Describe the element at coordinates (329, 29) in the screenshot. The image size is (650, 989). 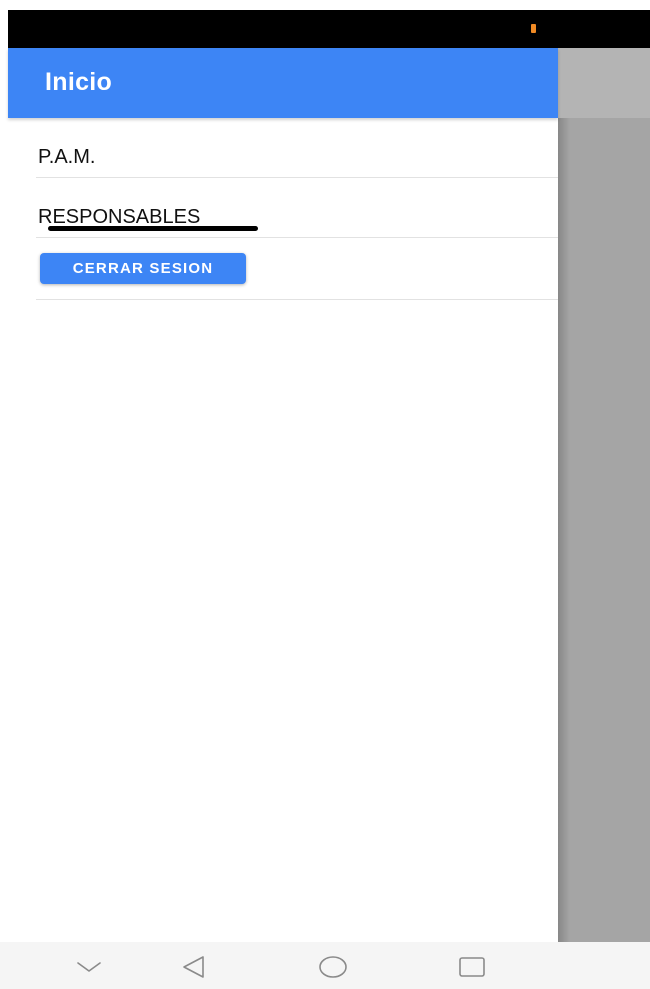
I see `status-bar` at that location.